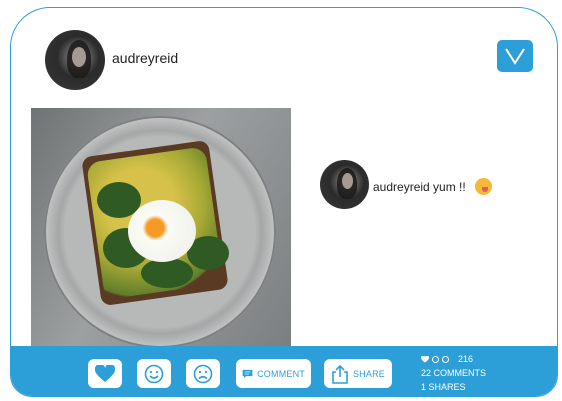  What do you see at coordinates (368, 373) in the screenshot?
I see `share-button-label: SHARE` at bounding box center [368, 373].